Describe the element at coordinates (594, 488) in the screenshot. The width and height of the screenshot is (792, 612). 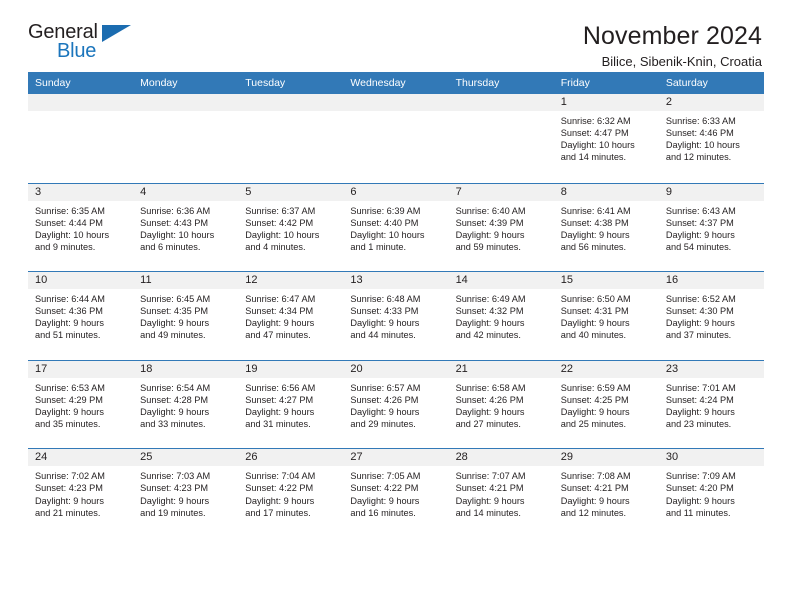
I see `sunset-text: Sunset: 4:21 PM` at that location.